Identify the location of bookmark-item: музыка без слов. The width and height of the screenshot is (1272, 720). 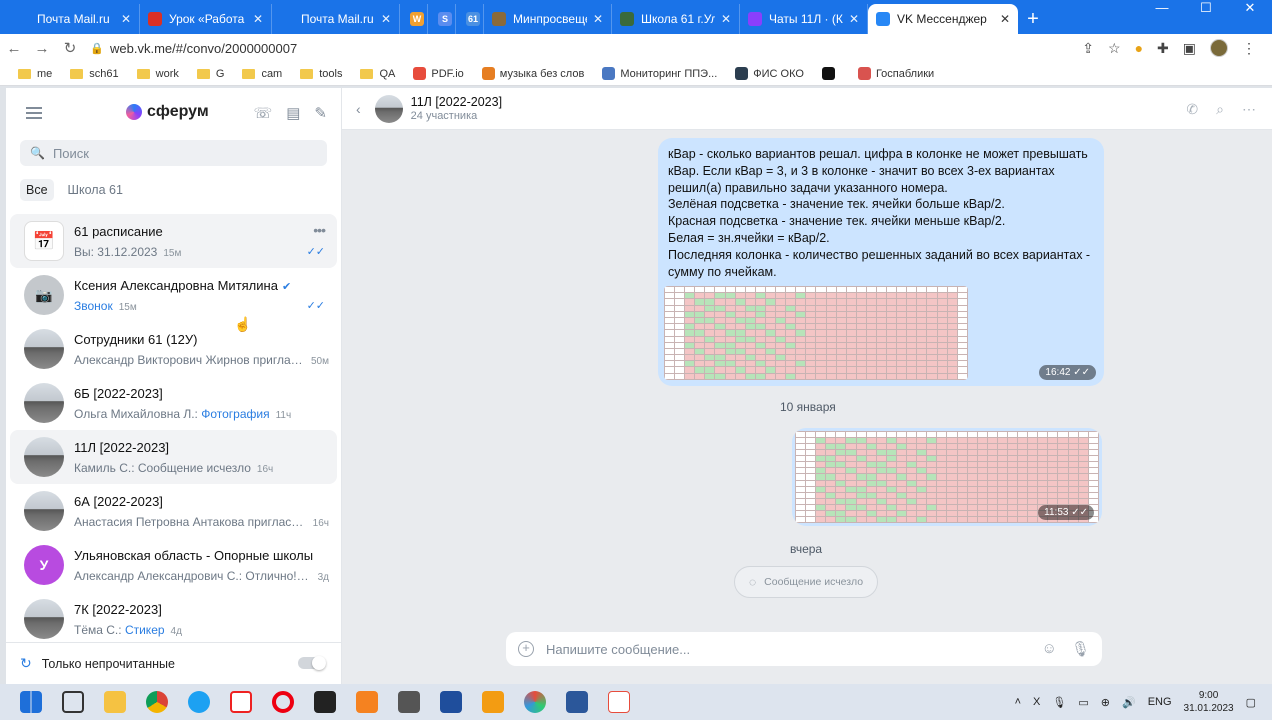
(532, 73).